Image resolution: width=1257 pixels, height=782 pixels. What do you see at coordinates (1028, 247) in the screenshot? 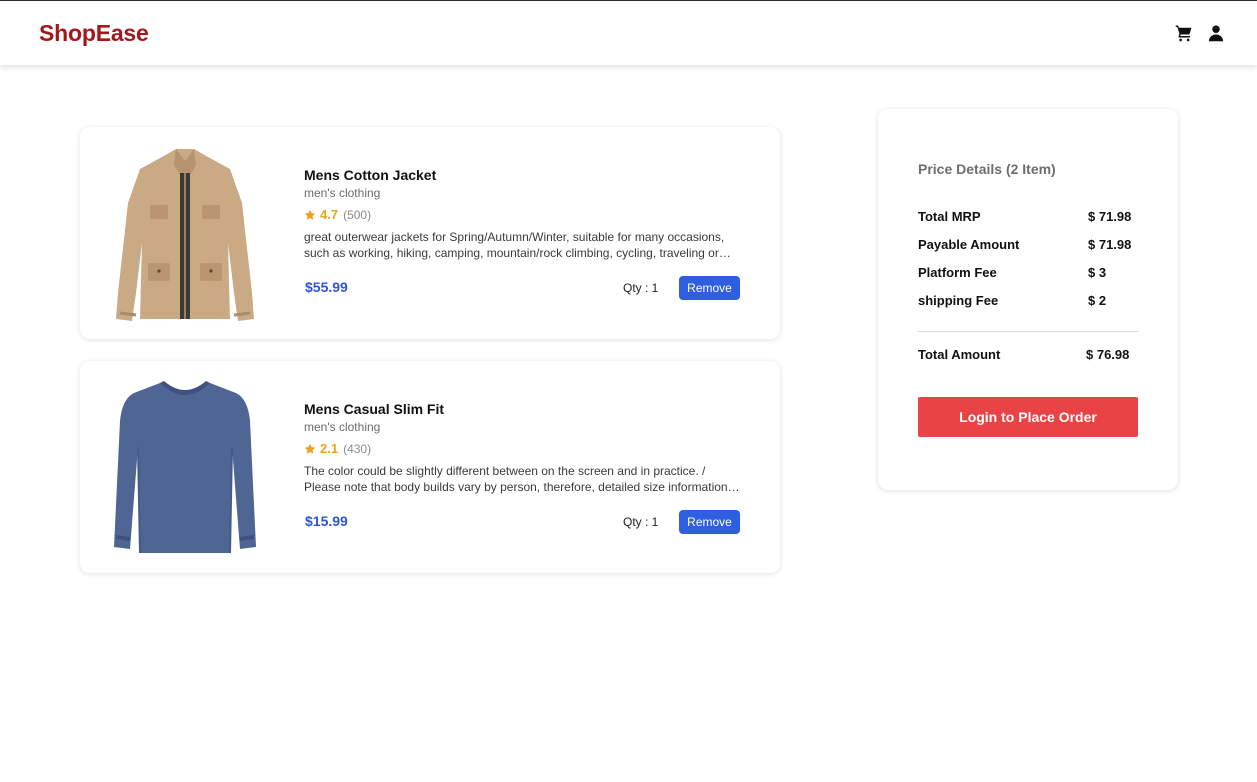
I see `payable-amount-row: Payable Amount $ 71.98` at bounding box center [1028, 247].